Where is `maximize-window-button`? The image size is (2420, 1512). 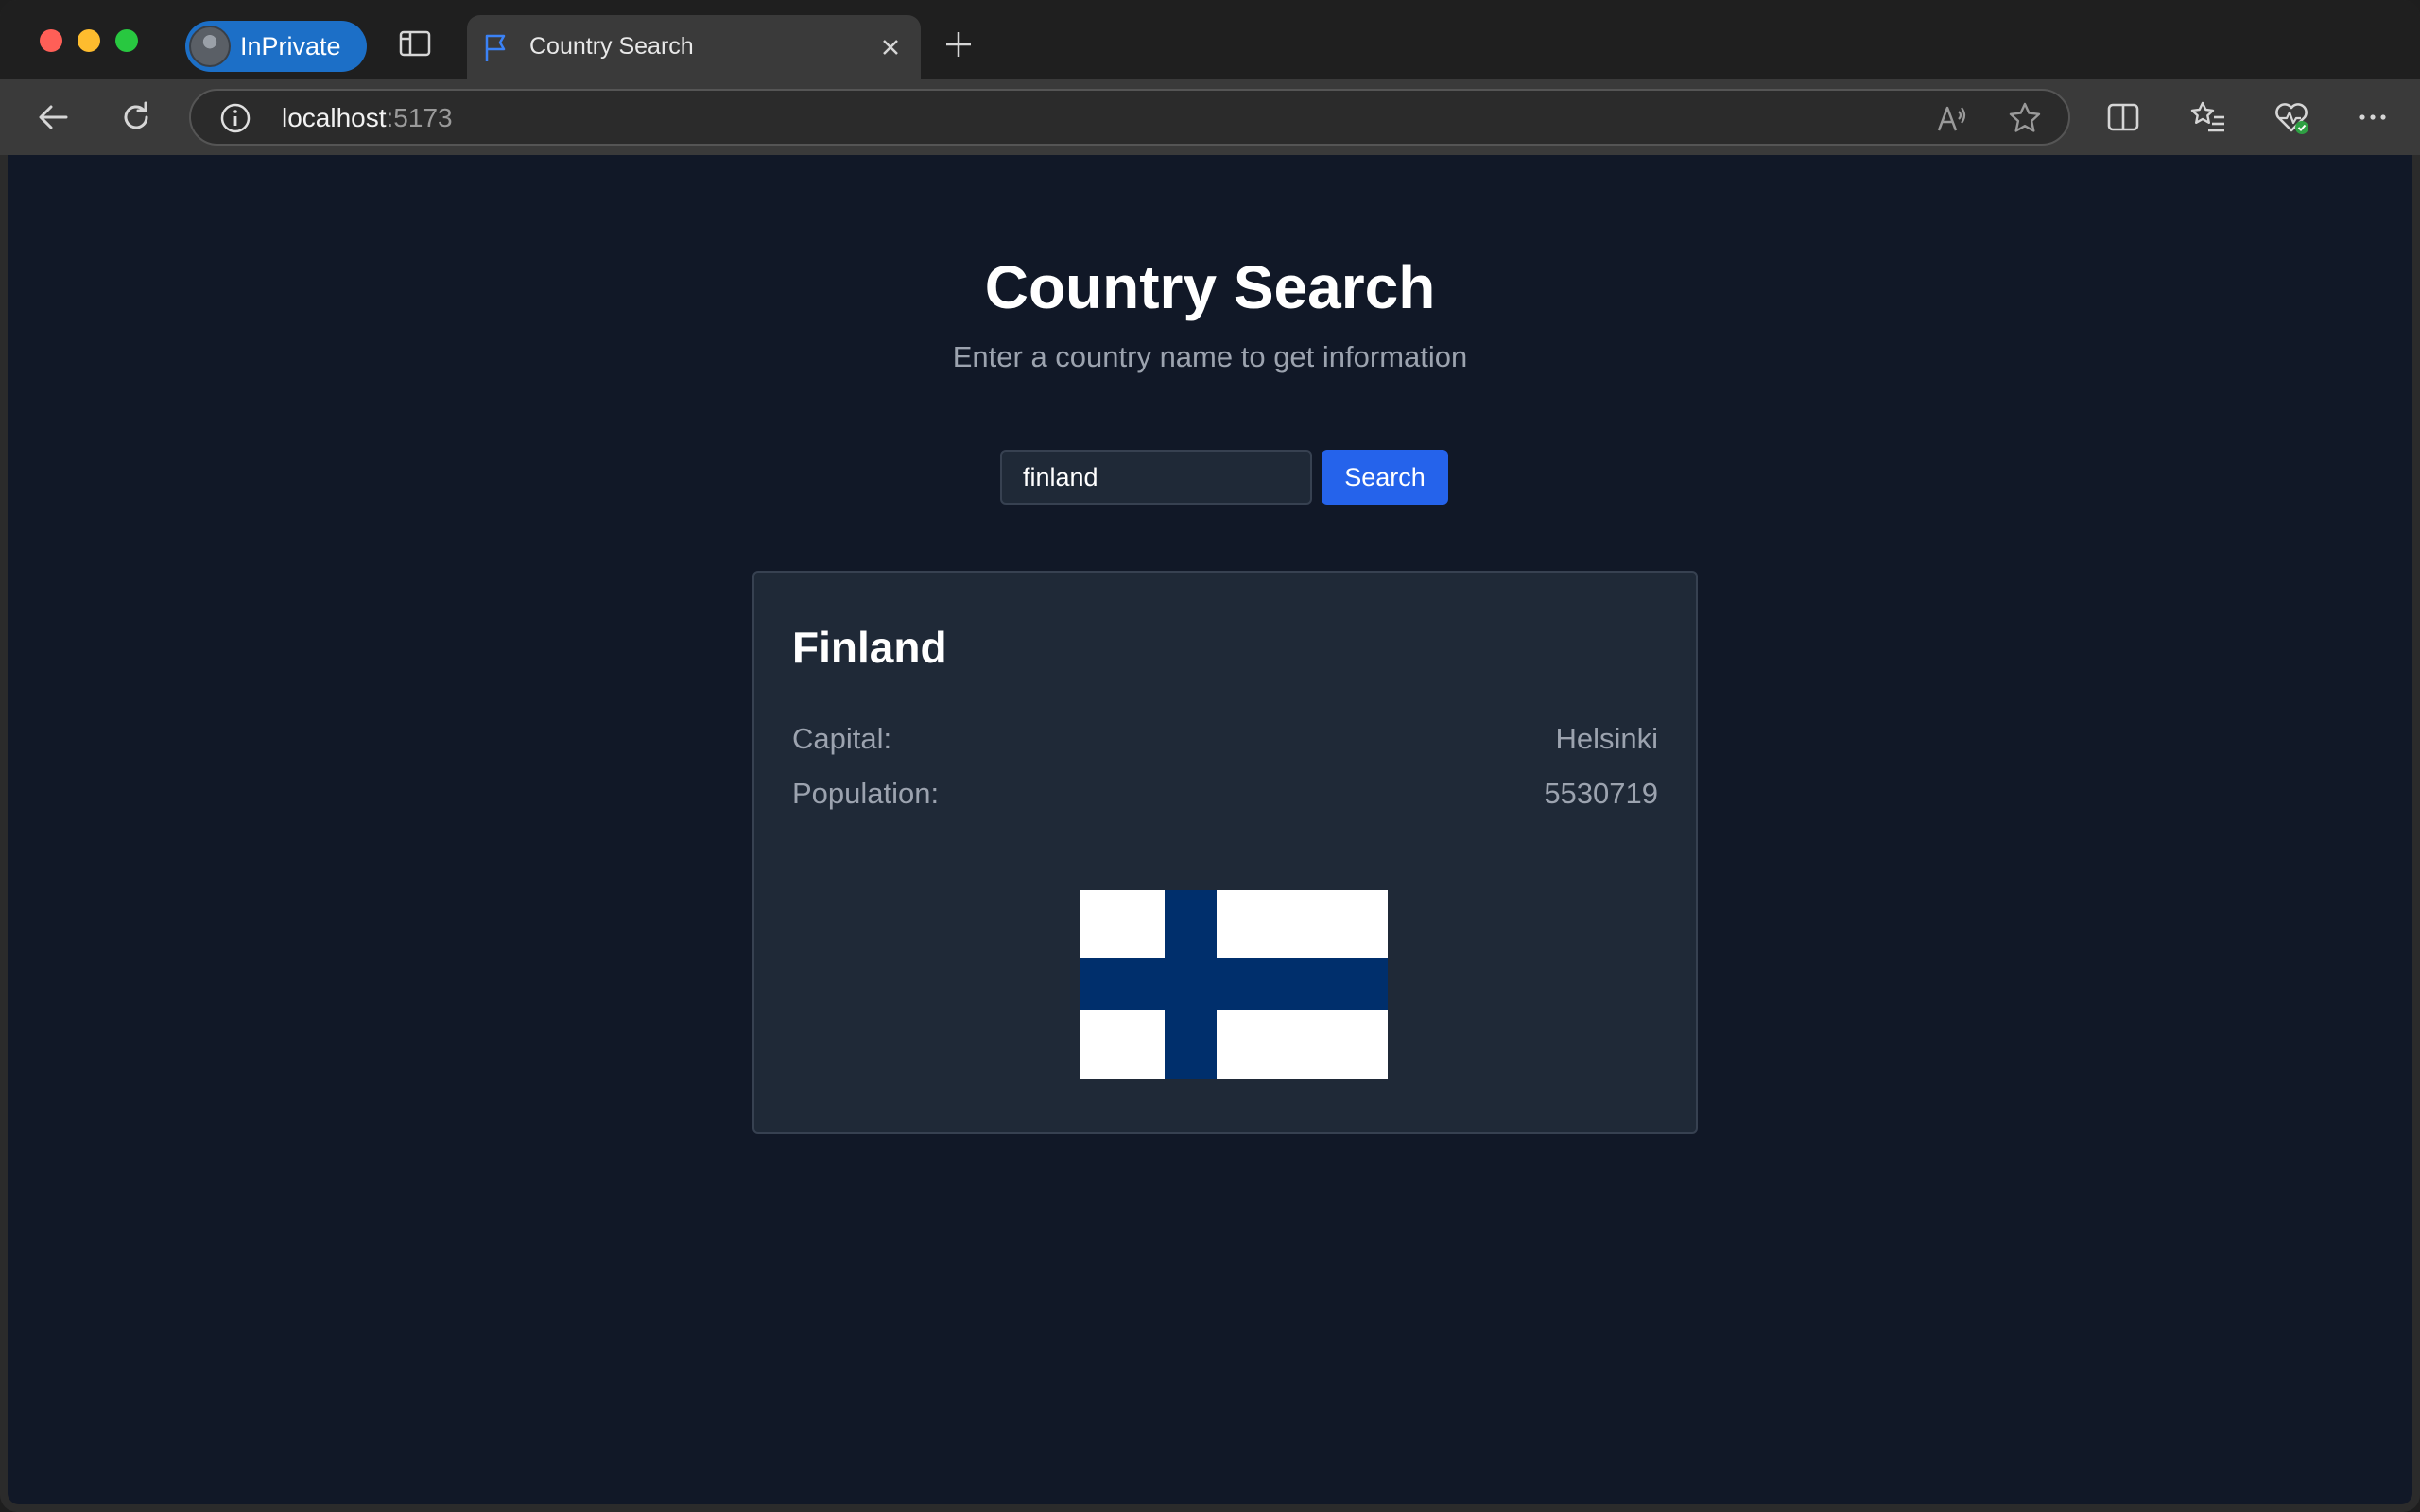
maximize-window-button is located at coordinates (126, 40).